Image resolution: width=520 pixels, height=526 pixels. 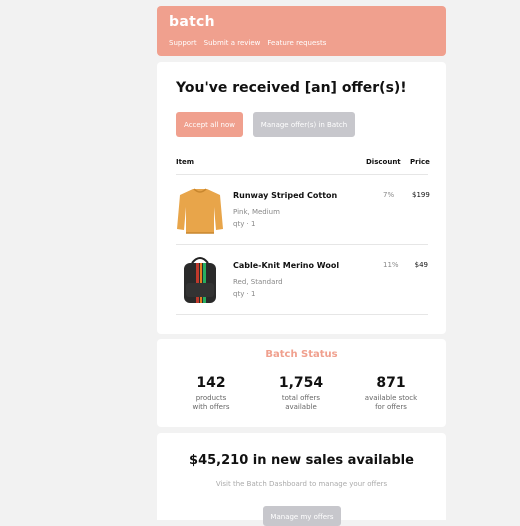 I want to click on product-name: Cable-Knit Merino Wool, so click(x=286, y=265).